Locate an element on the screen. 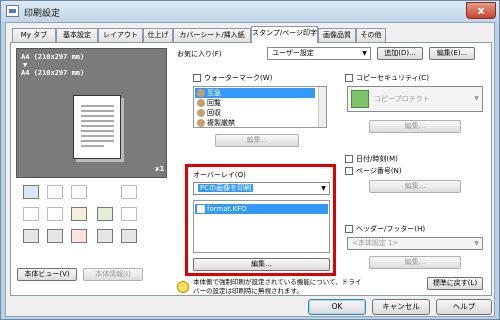  notice-text-line2: バーの設定は印刷時に無視されます。 is located at coordinates (248, 291).